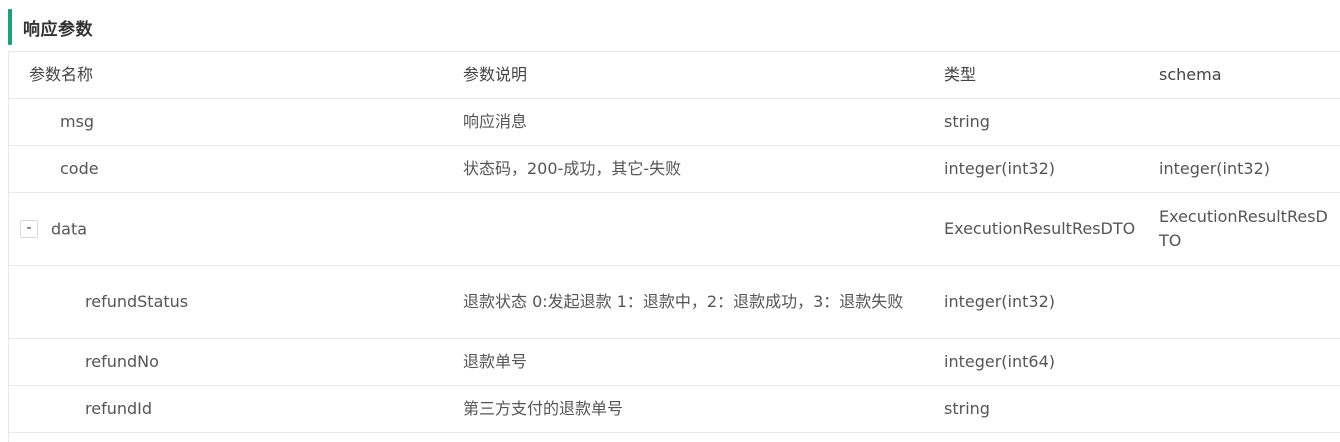 This screenshot has height=442, width=1340. I want to click on header-param-name: 参数名称, so click(231, 75).